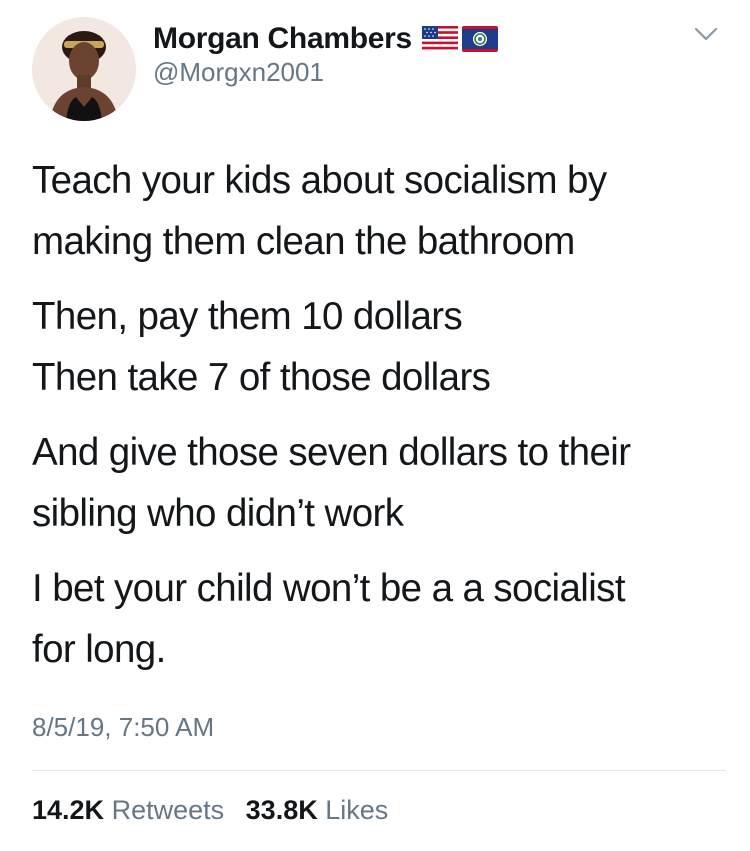 Image resolution: width=750 pixels, height=851 pixels. What do you see at coordinates (281, 810) in the screenshot?
I see `likes-count: 33.8K` at bounding box center [281, 810].